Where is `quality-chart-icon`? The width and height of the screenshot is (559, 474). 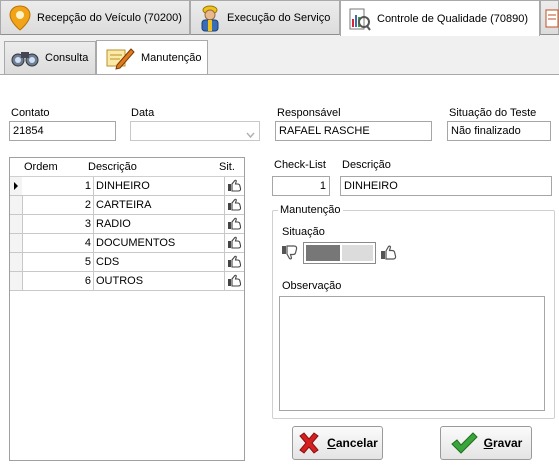 quality-chart-icon is located at coordinates (360, 19).